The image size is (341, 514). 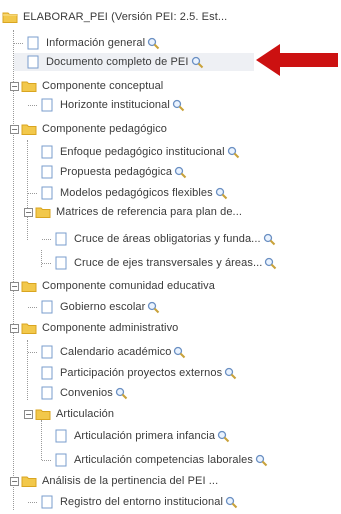 What do you see at coordinates (85, 414) in the screenshot?
I see `tree-item-label: Articulación` at bounding box center [85, 414].